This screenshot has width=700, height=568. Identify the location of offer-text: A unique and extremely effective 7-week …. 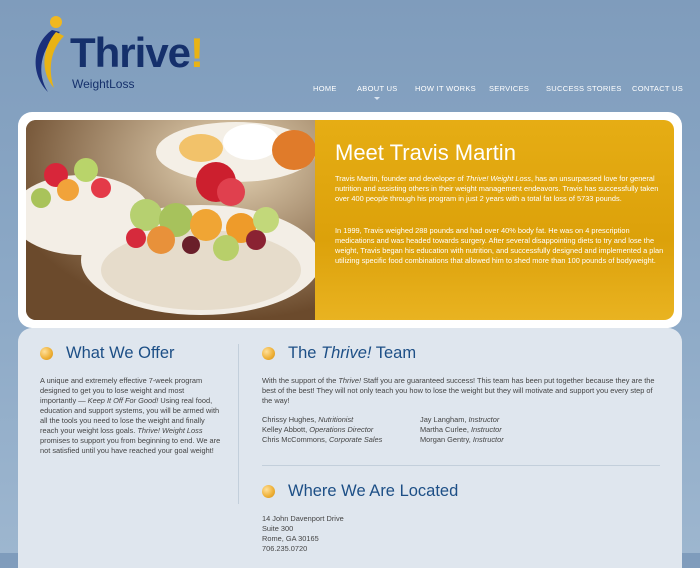
(131, 416).